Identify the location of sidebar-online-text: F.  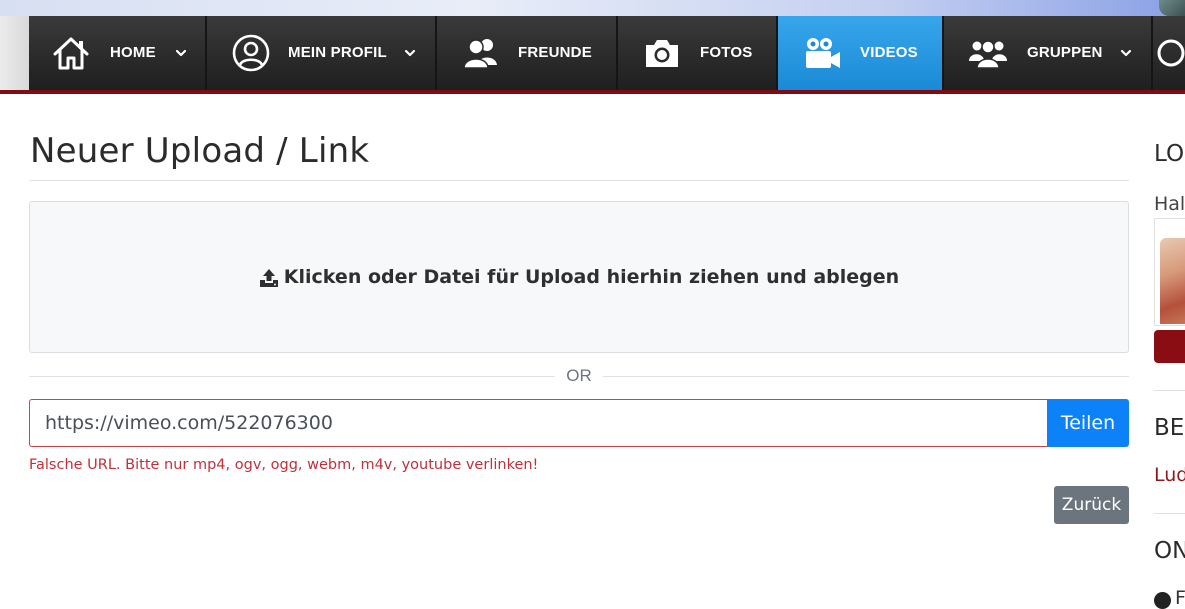
(1180, 598).